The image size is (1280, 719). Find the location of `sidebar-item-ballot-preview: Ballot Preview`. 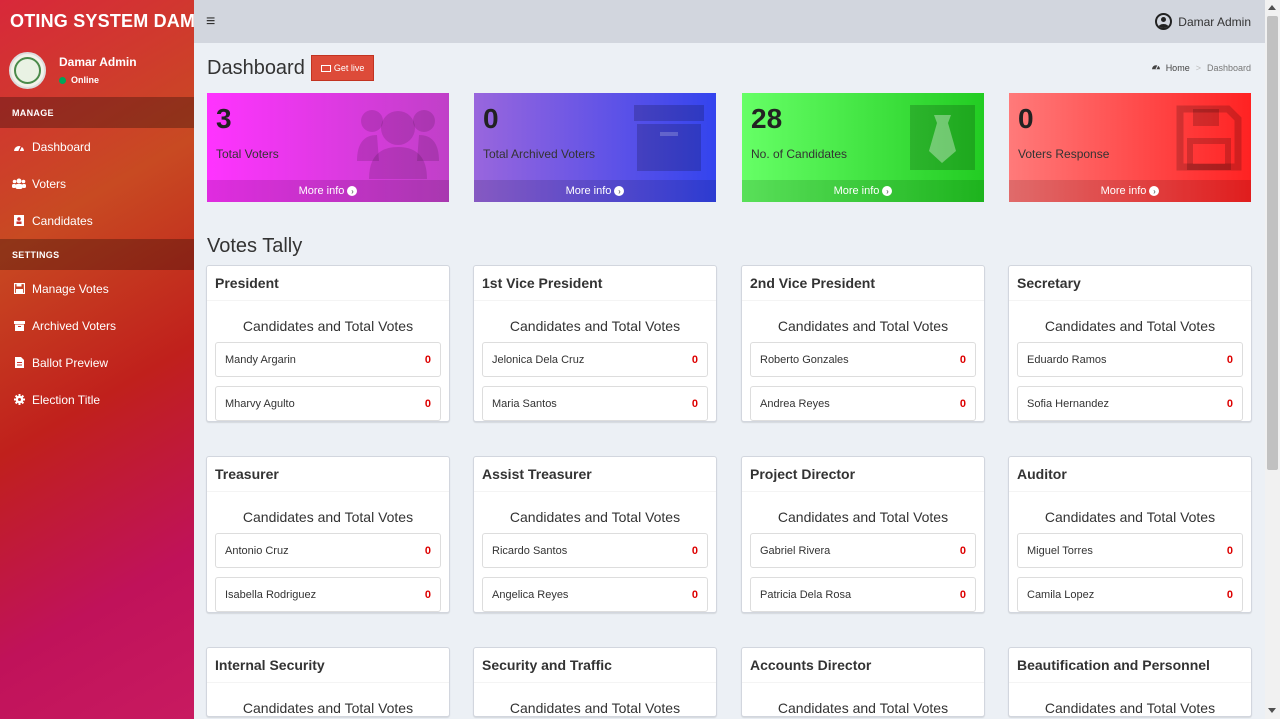

sidebar-item-ballot-preview: Ballot Preview is located at coordinates (97, 362).